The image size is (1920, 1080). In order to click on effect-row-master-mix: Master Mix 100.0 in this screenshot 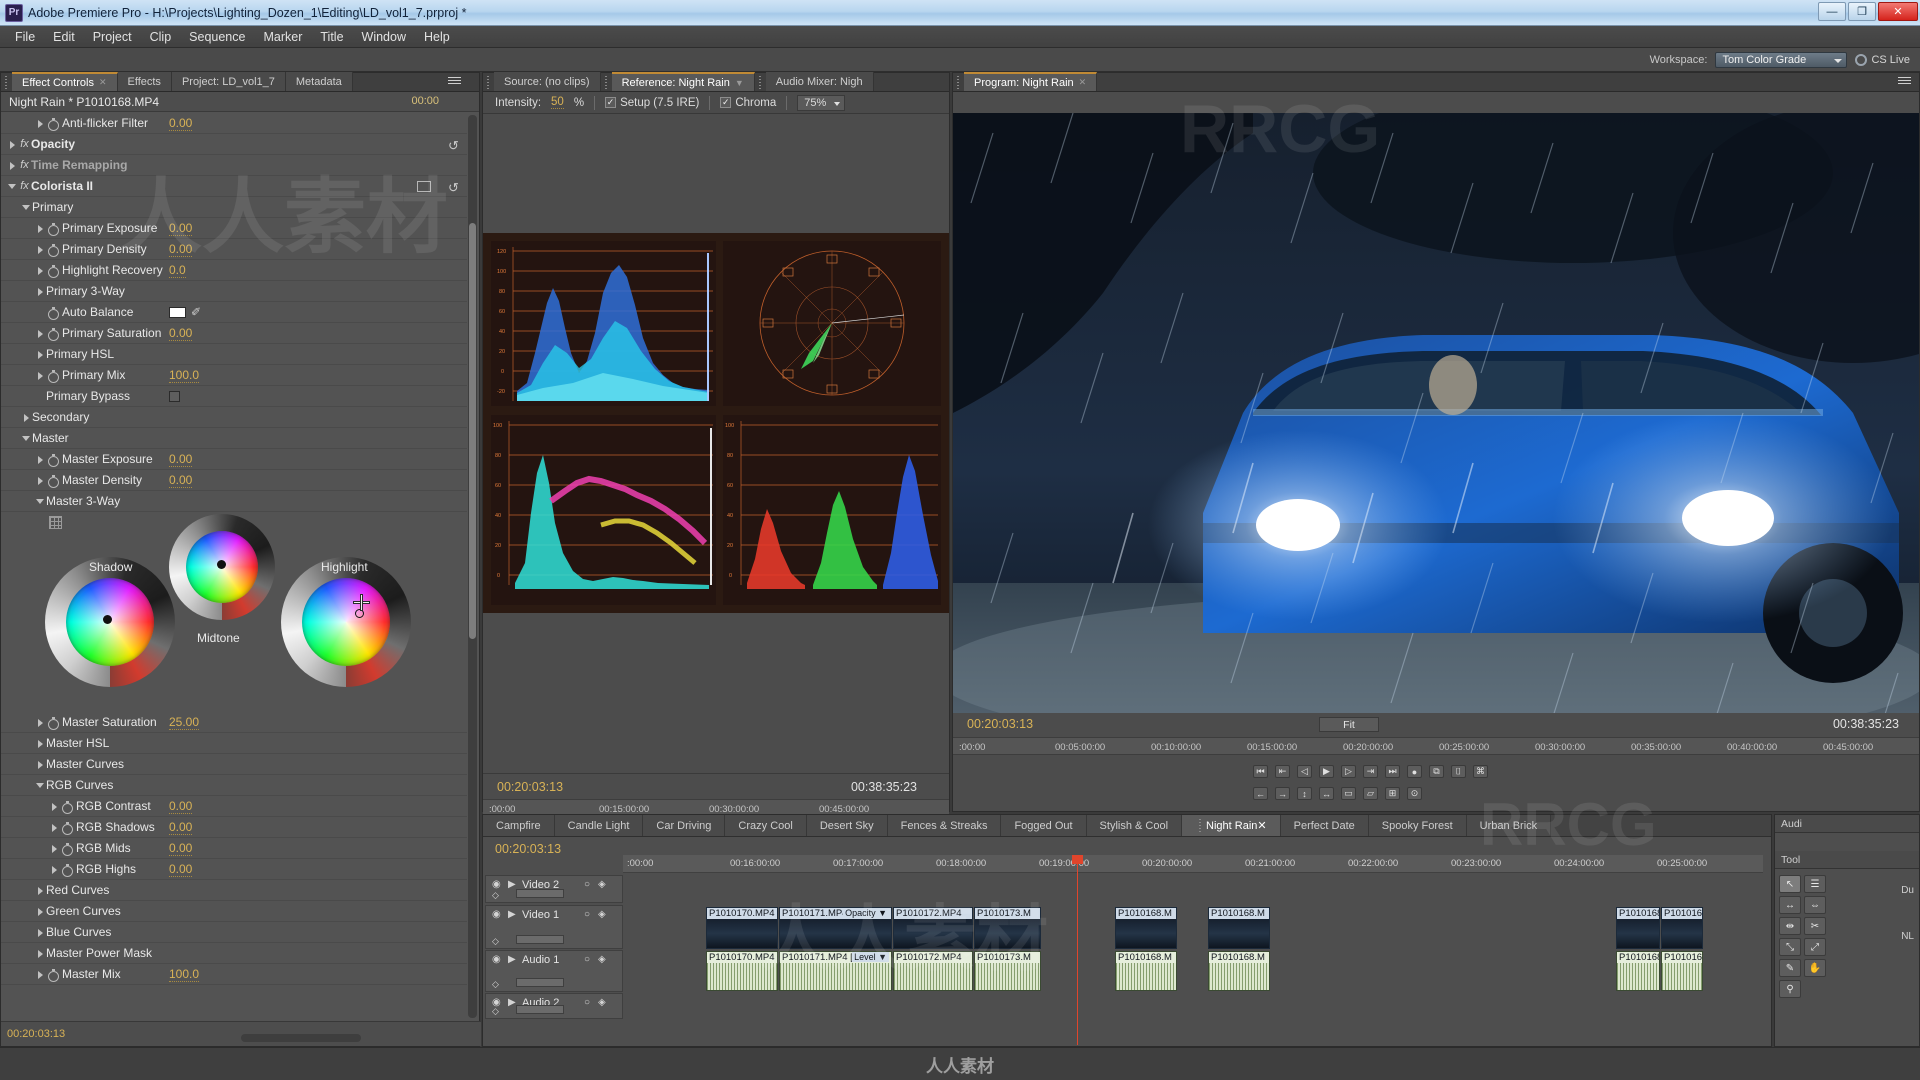, I will do `click(234, 974)`.